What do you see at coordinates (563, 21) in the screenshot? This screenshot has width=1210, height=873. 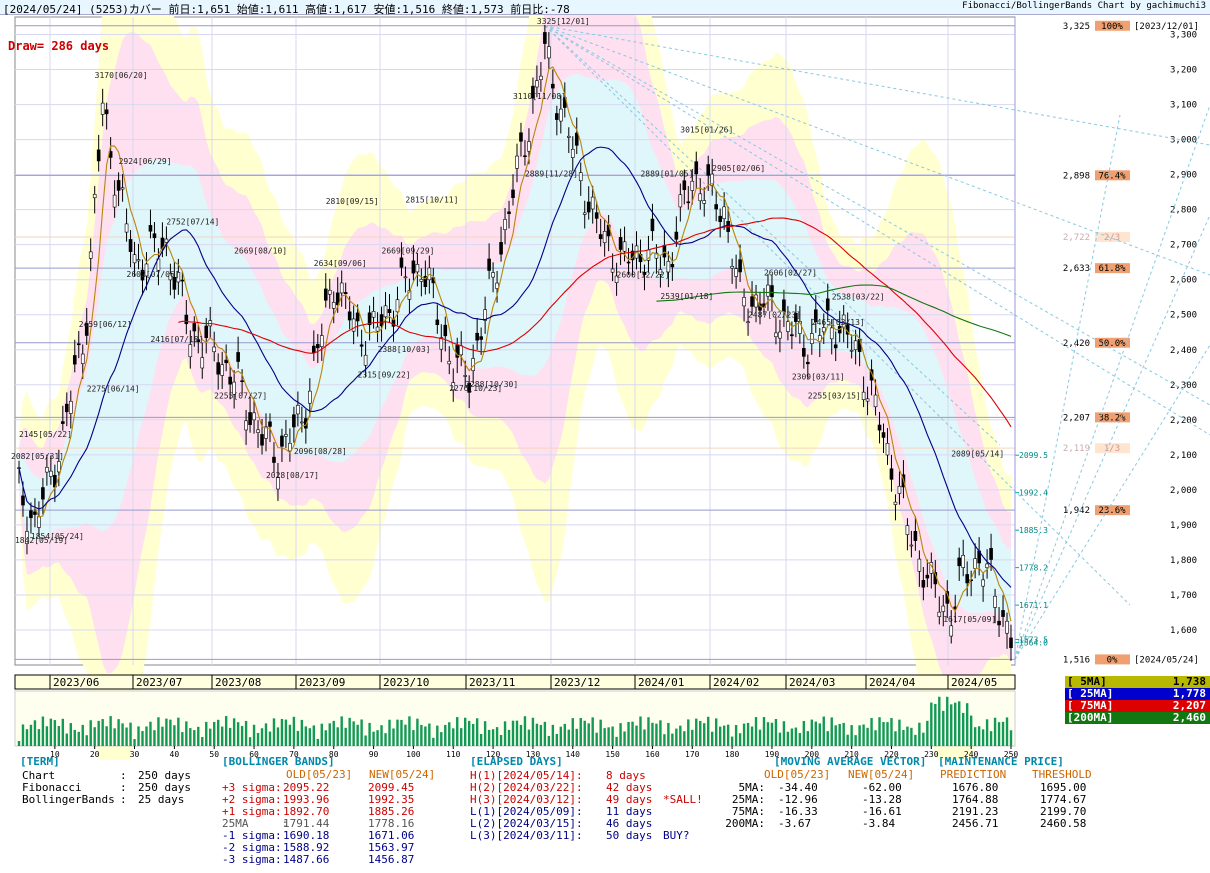 I see `price-annotation: 3325[12/01]` at bounding box center [563, 21].